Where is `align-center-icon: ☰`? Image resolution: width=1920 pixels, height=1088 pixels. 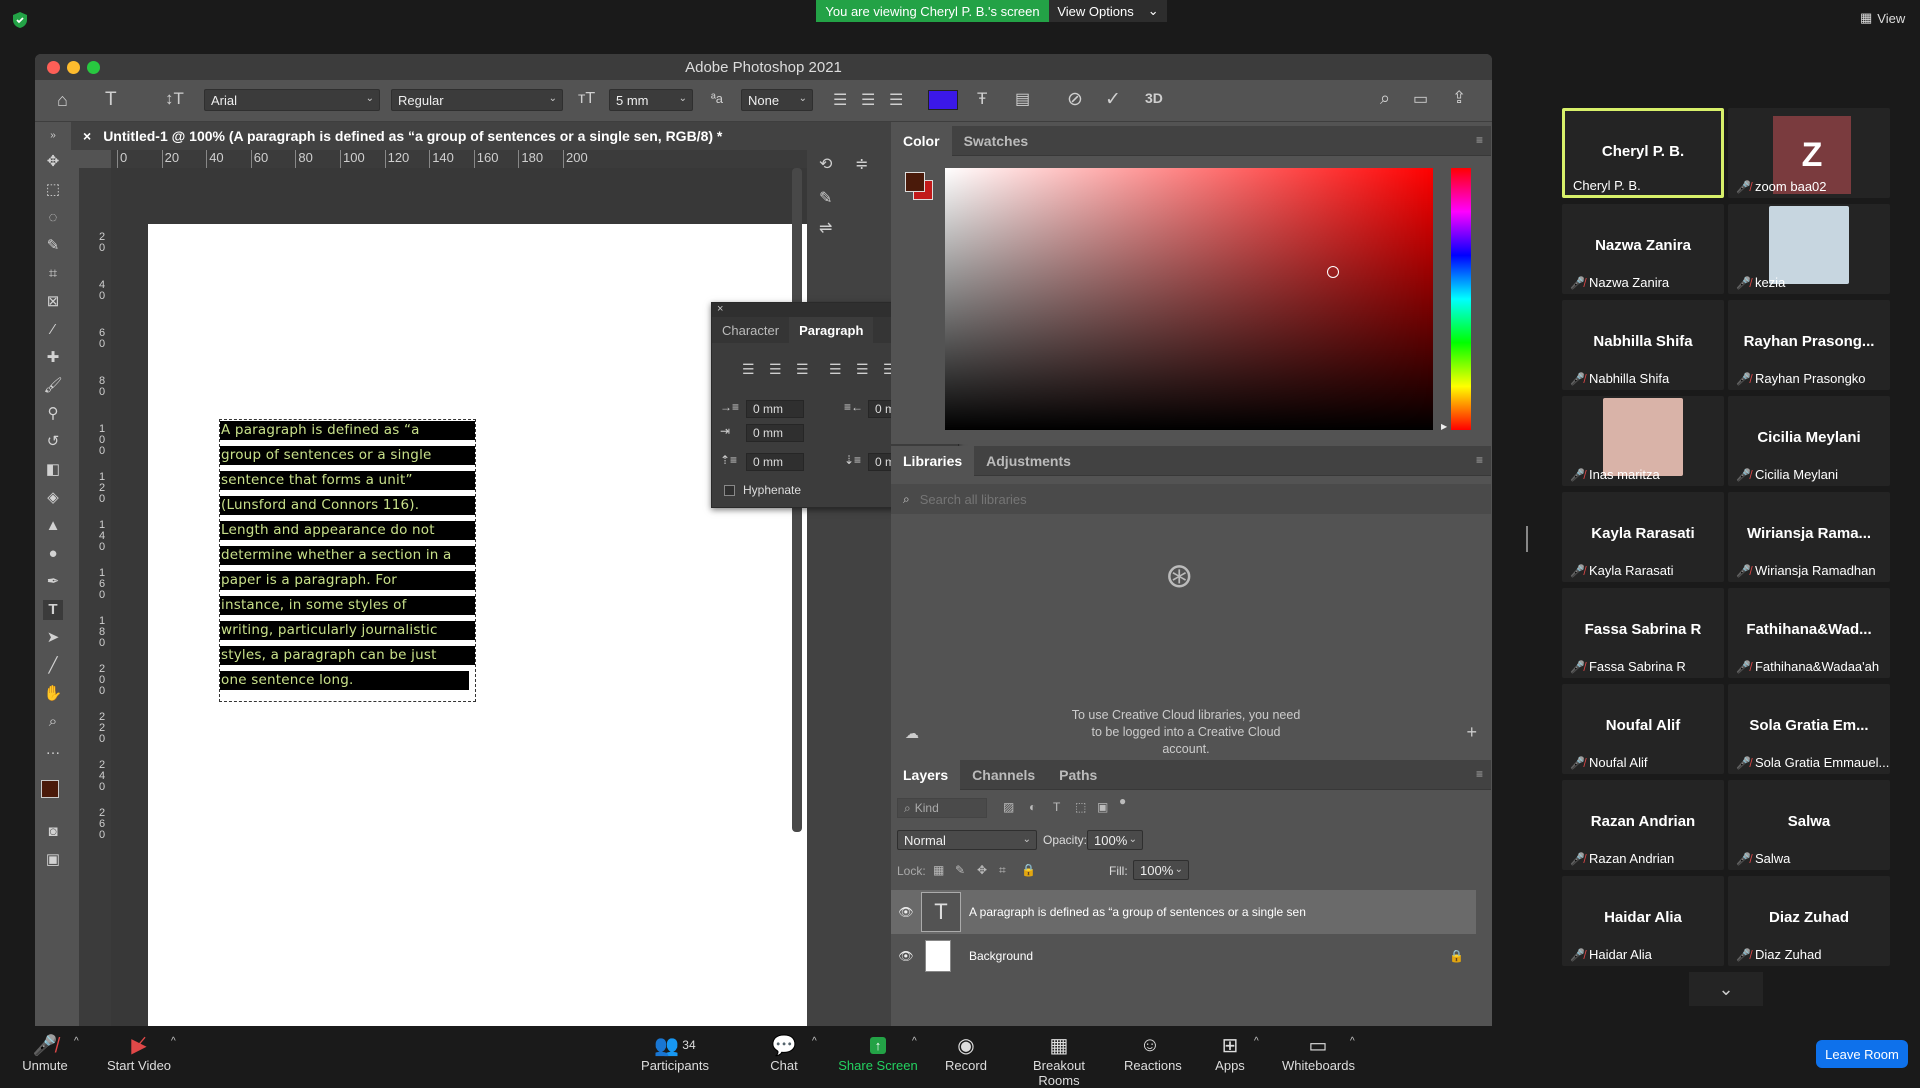 align-center-icon: ☰ is located at coordinates (868, 100).